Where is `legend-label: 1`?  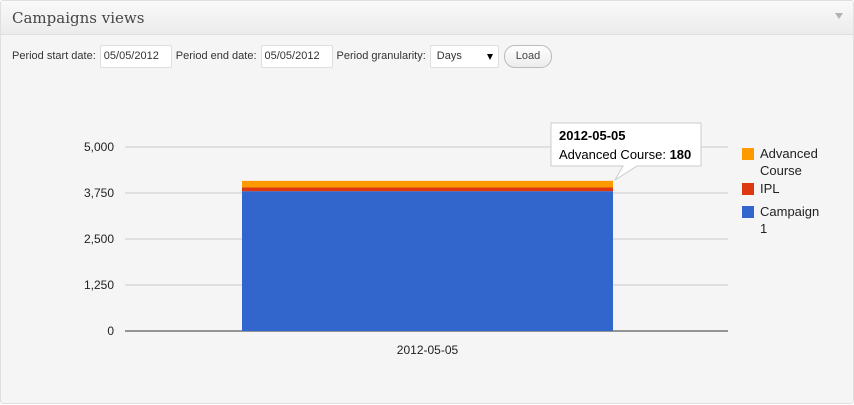
legend-label: 1 is located at coordinates (763, 228).